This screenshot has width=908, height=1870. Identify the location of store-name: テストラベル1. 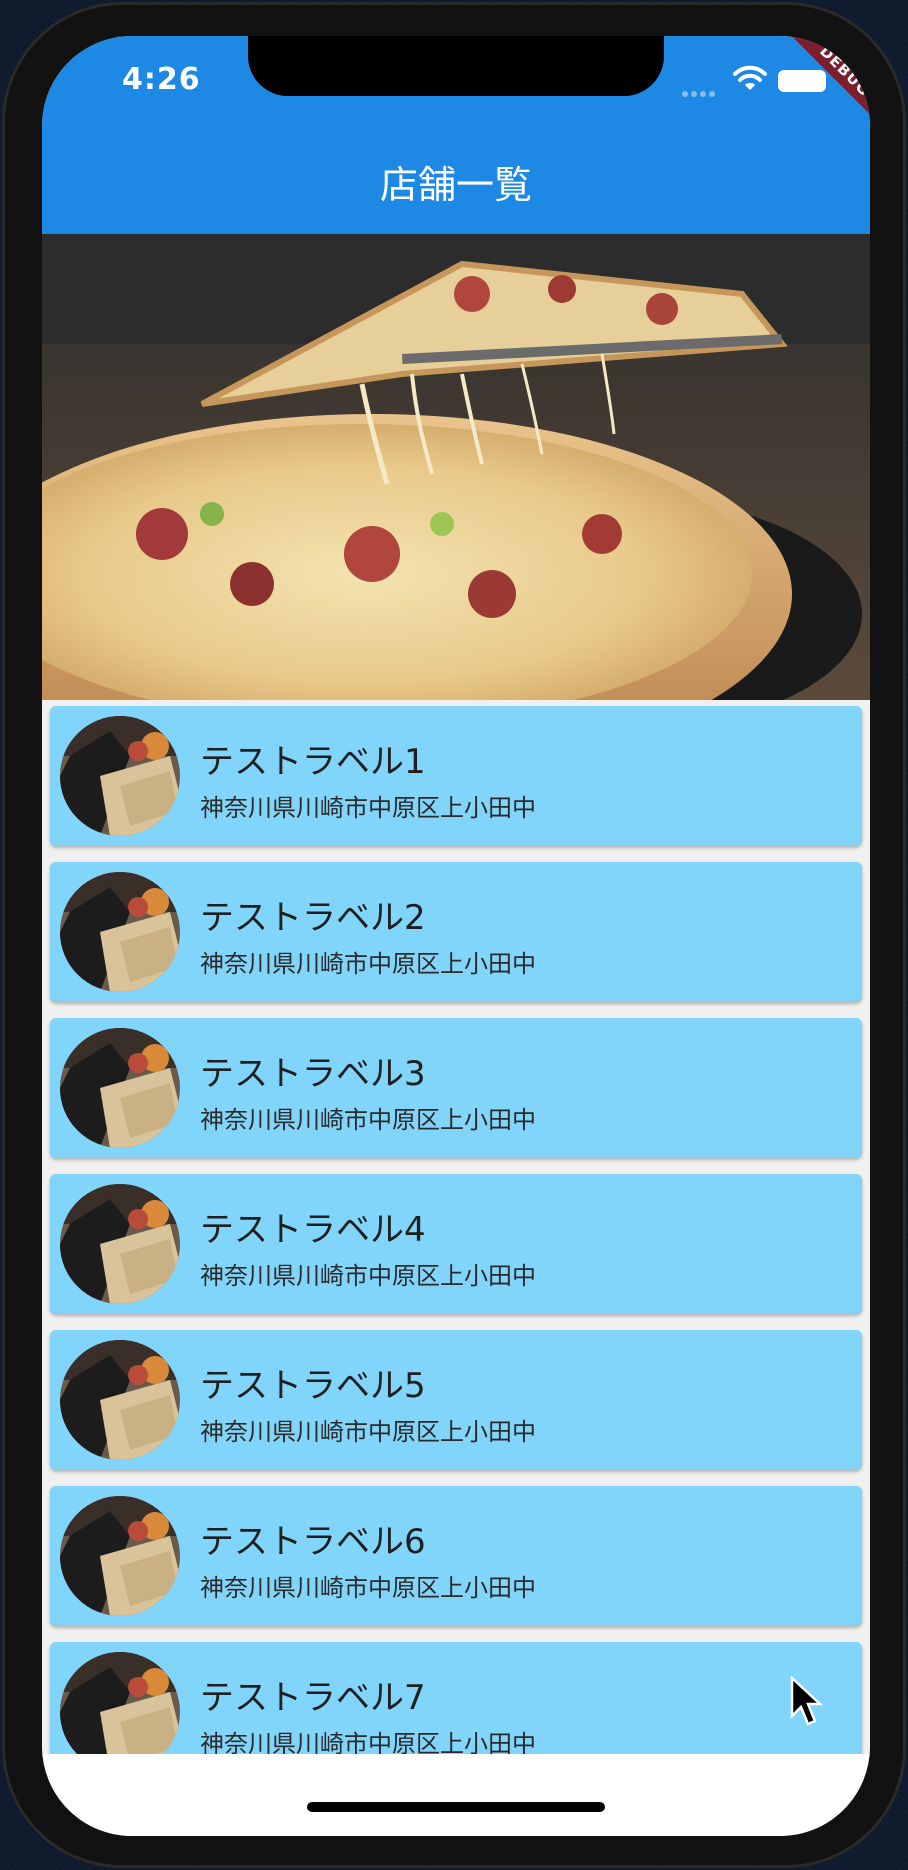
(313, 762).